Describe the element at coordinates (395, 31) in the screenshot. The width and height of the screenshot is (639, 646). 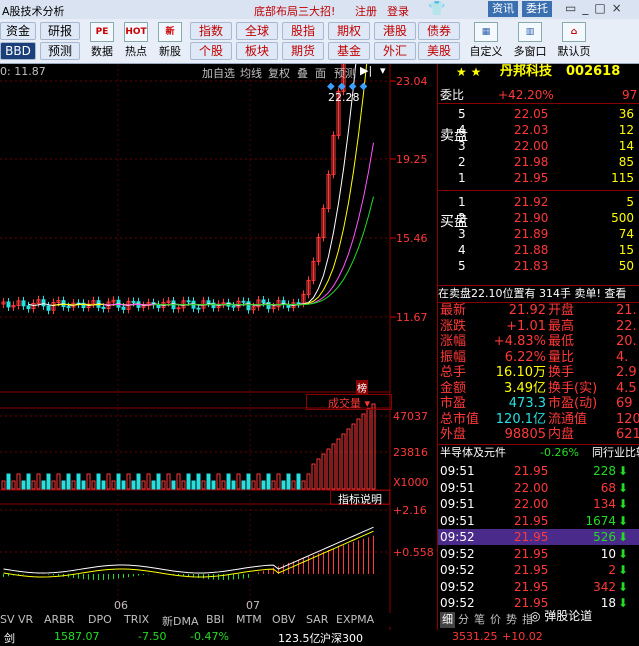
I see `toolbar-ganggu: 港股` at that location.